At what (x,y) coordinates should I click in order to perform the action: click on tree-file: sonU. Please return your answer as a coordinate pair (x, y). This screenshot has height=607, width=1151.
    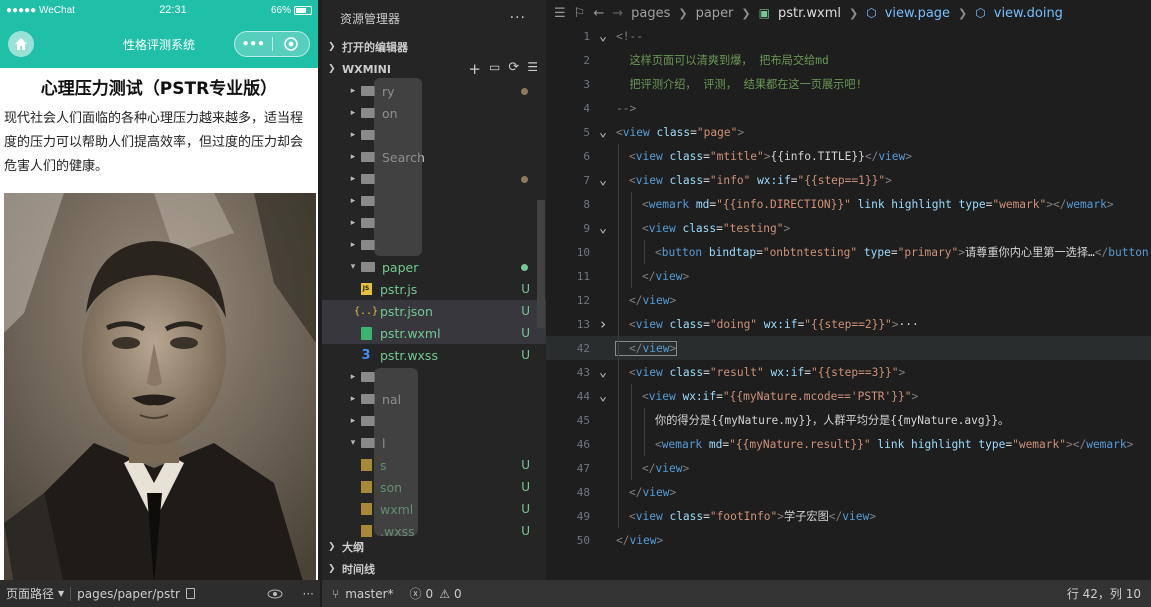
    Looking at the image, I should click on (434, 487).